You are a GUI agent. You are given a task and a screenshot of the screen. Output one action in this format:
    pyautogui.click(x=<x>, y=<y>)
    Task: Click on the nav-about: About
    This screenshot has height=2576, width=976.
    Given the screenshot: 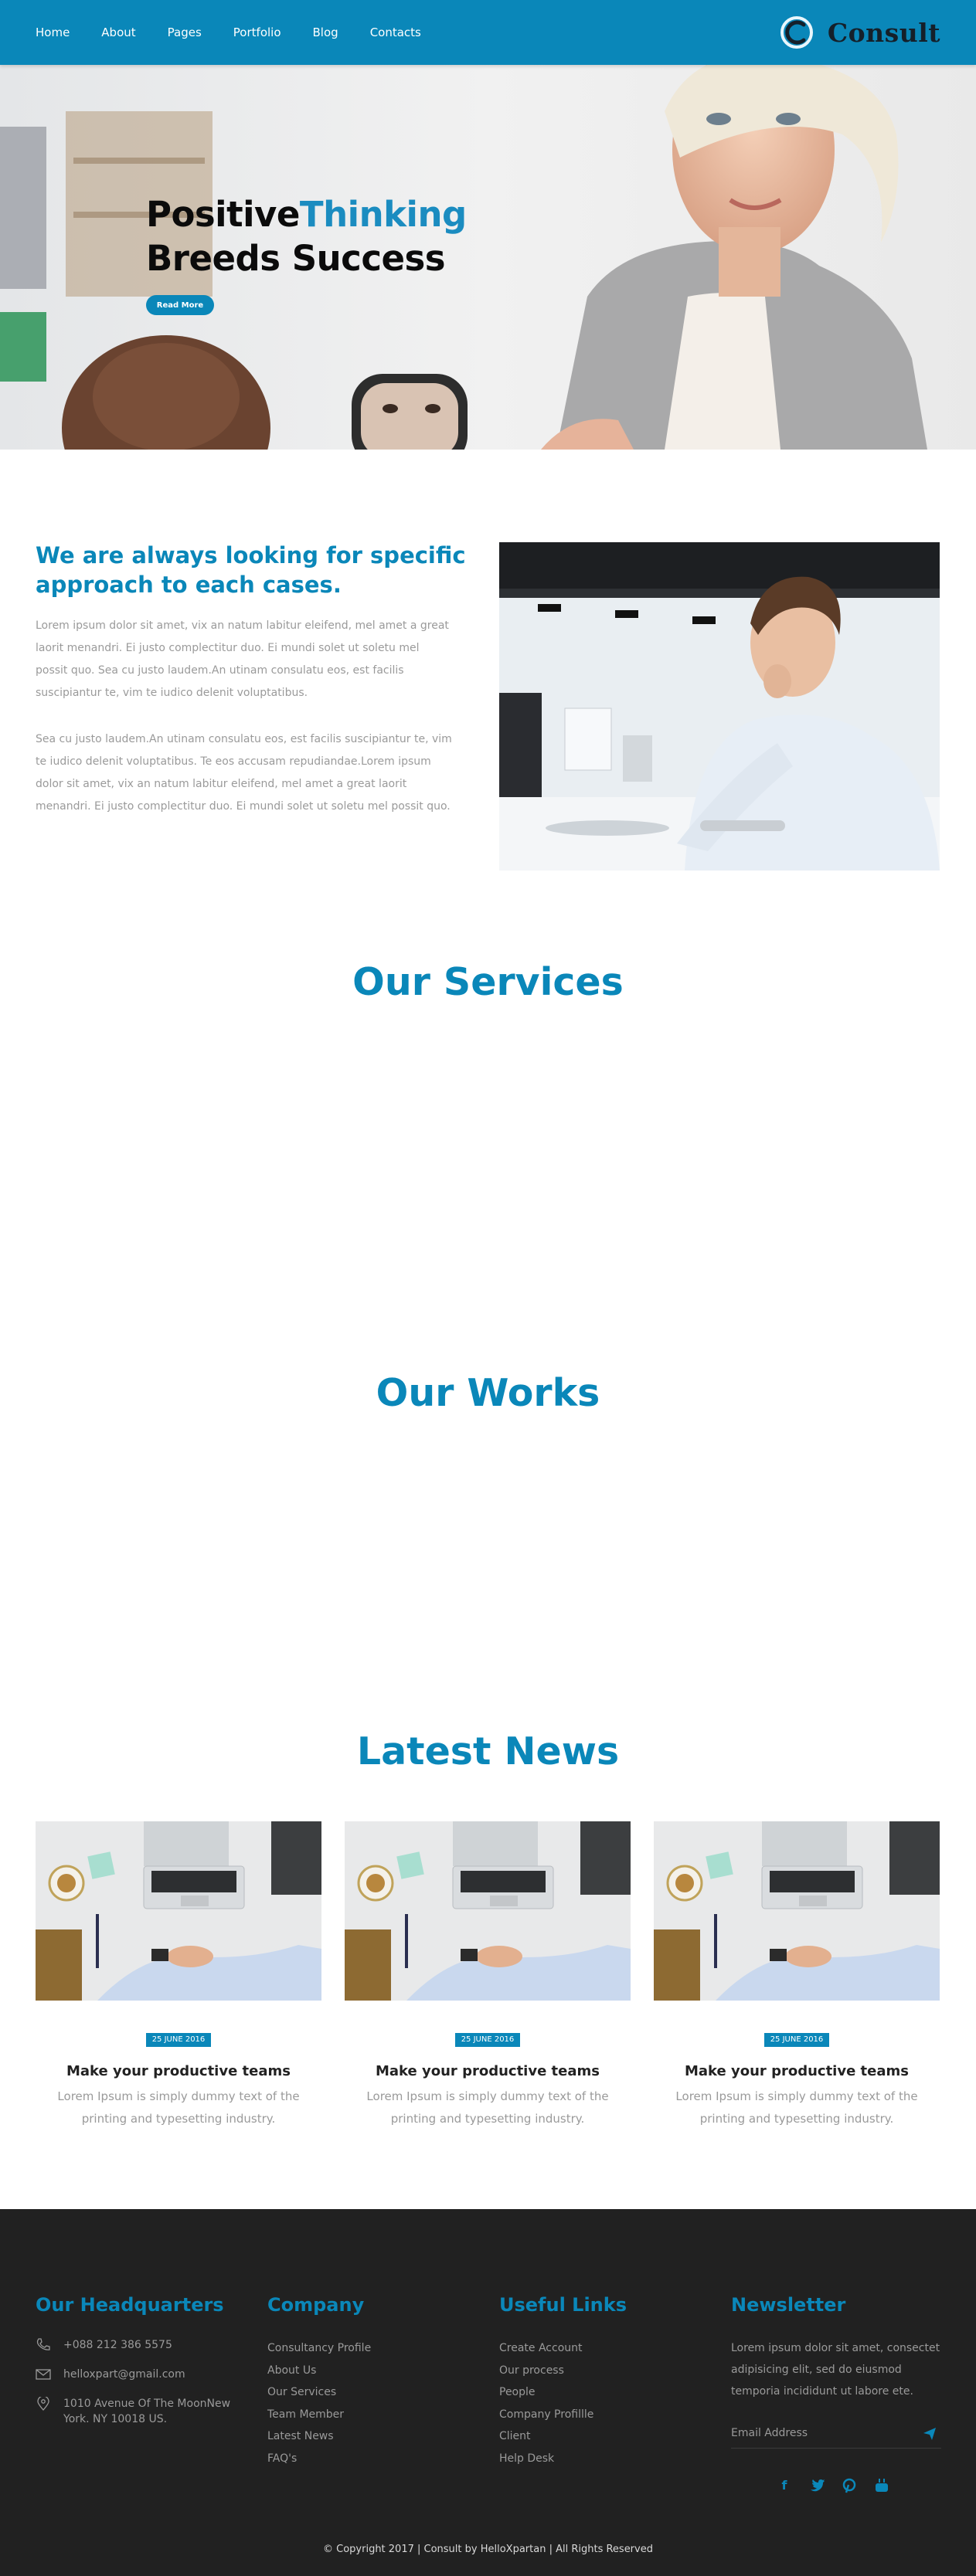 What is the action you would take?
    pyautogui.click(x=118, y=32)
    